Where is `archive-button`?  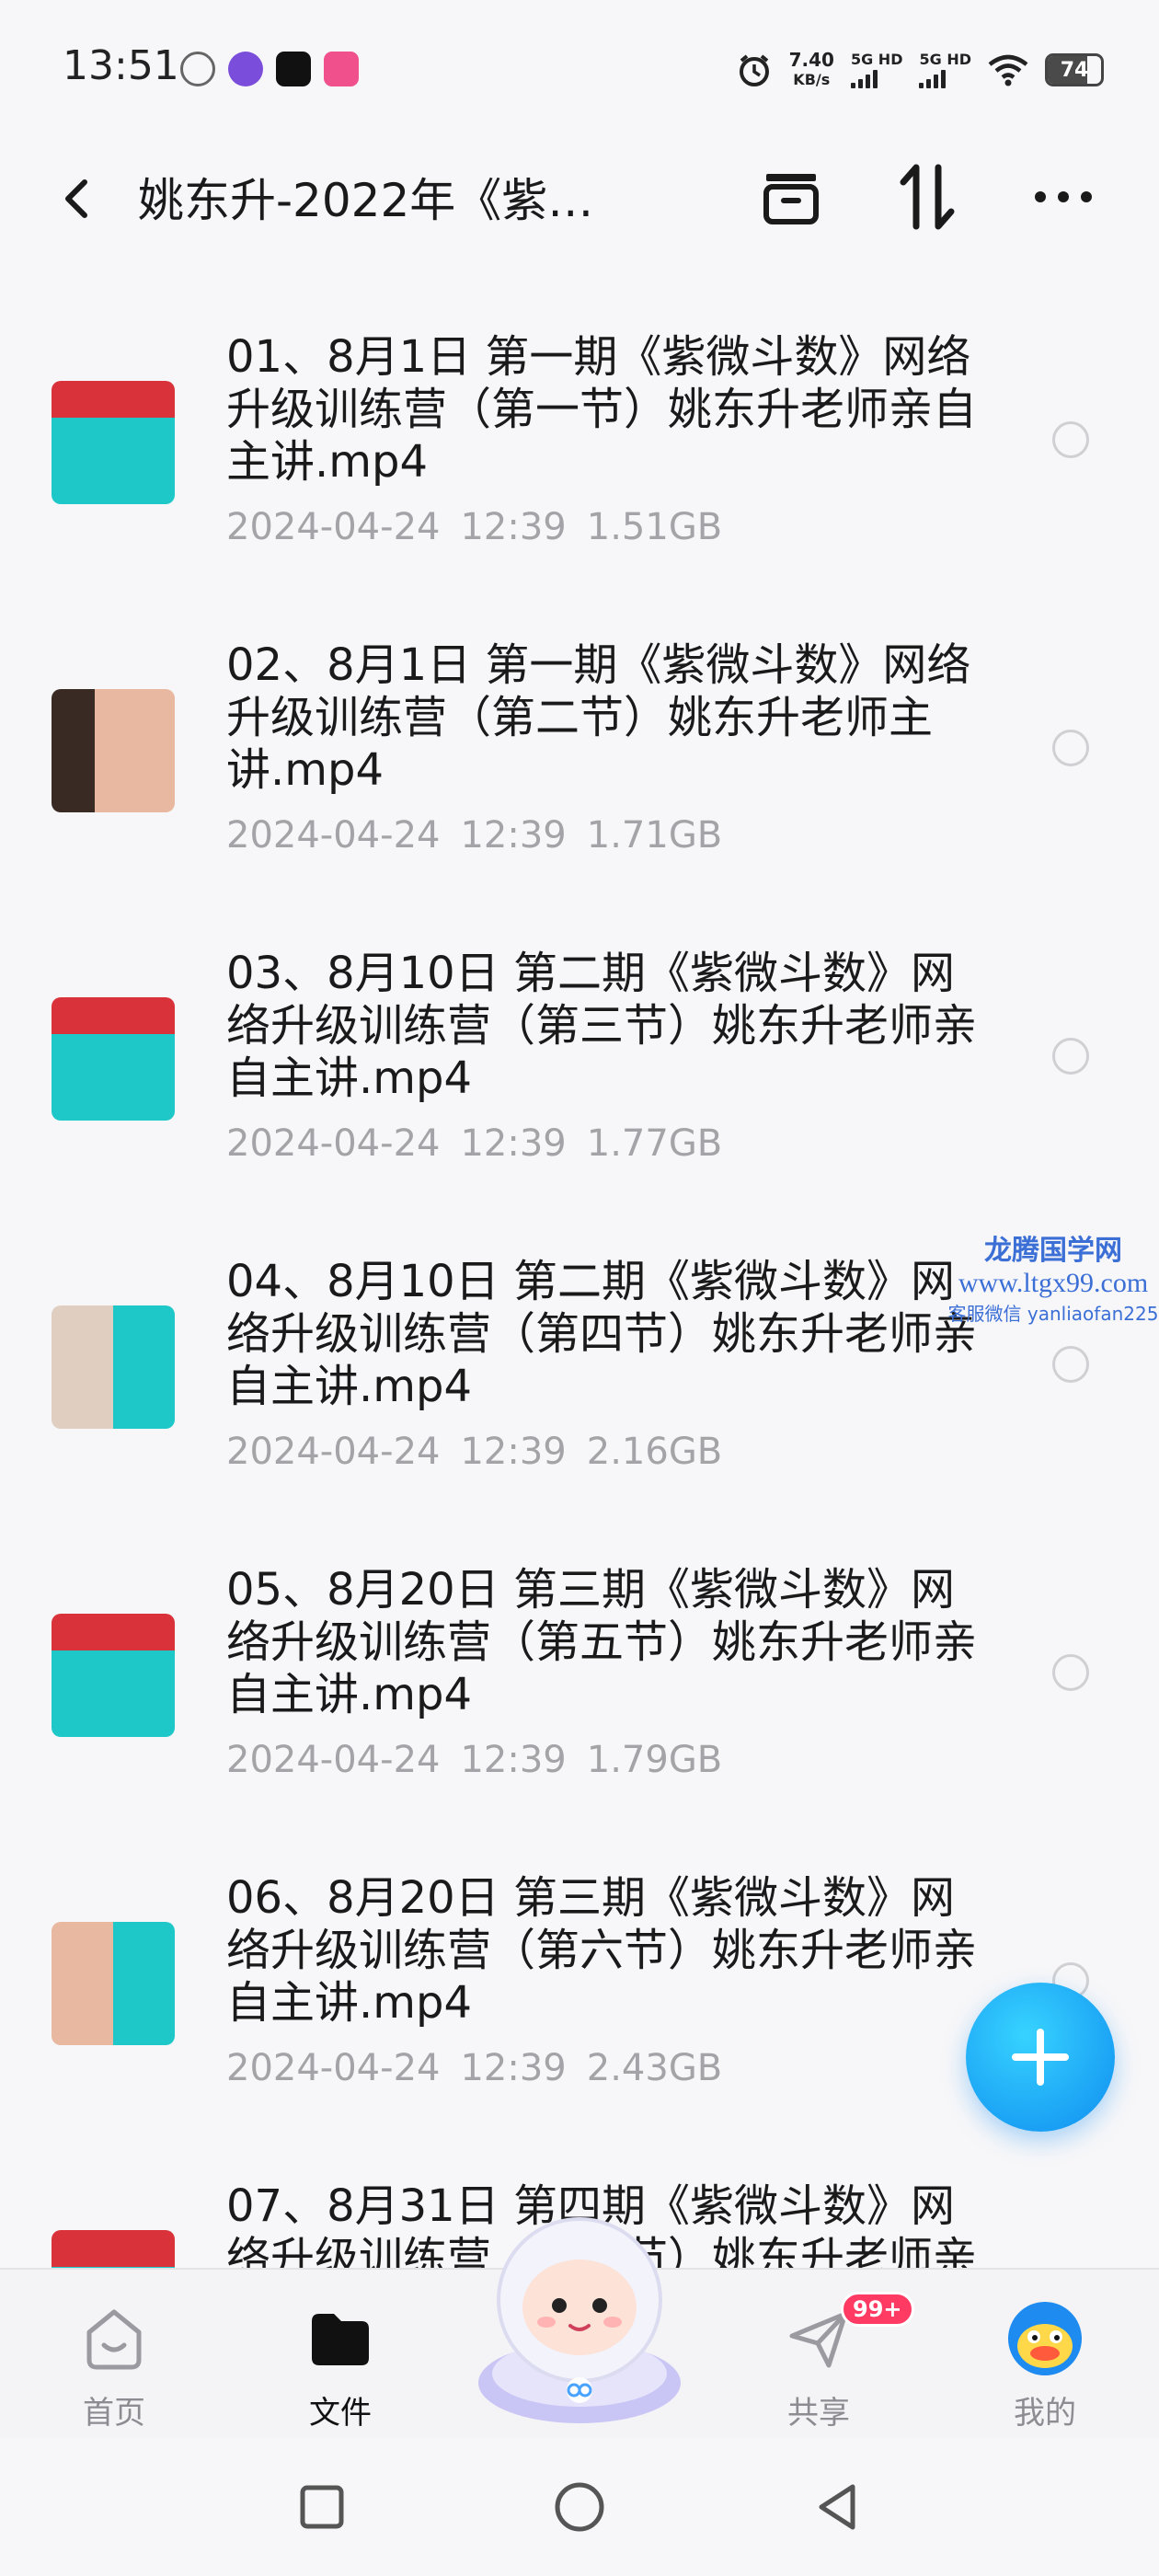 archive-button is located at coordinates (791, 197).